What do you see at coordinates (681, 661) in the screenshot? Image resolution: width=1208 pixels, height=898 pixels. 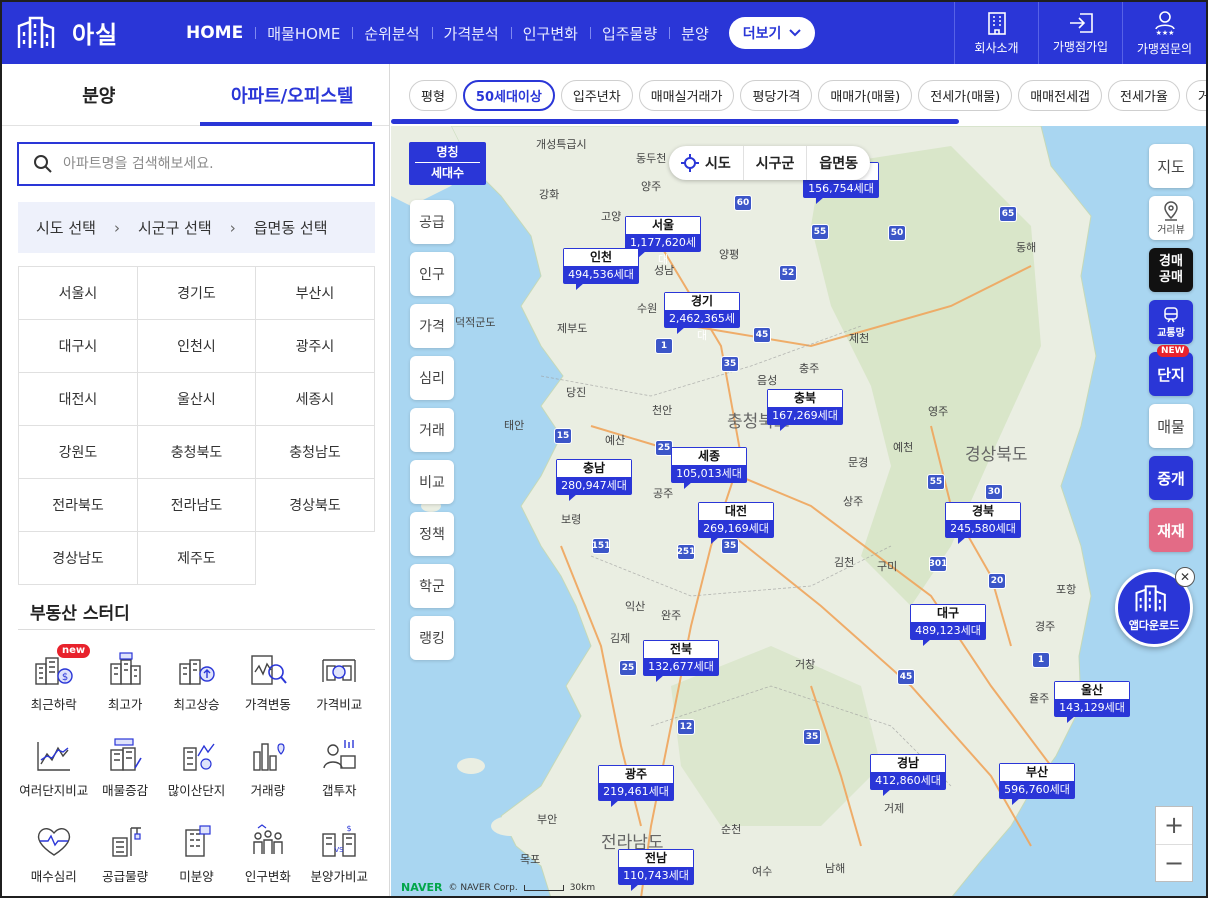 I see `region-marker-jeonbuk: 전북 132,677세대` at bounding box center [681, 661].